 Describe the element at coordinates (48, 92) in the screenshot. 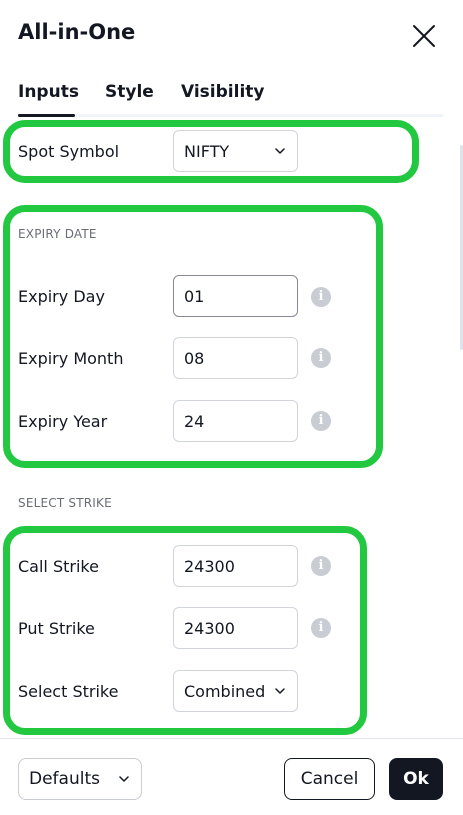

I see `tab-inputs: Inputs` at that location.